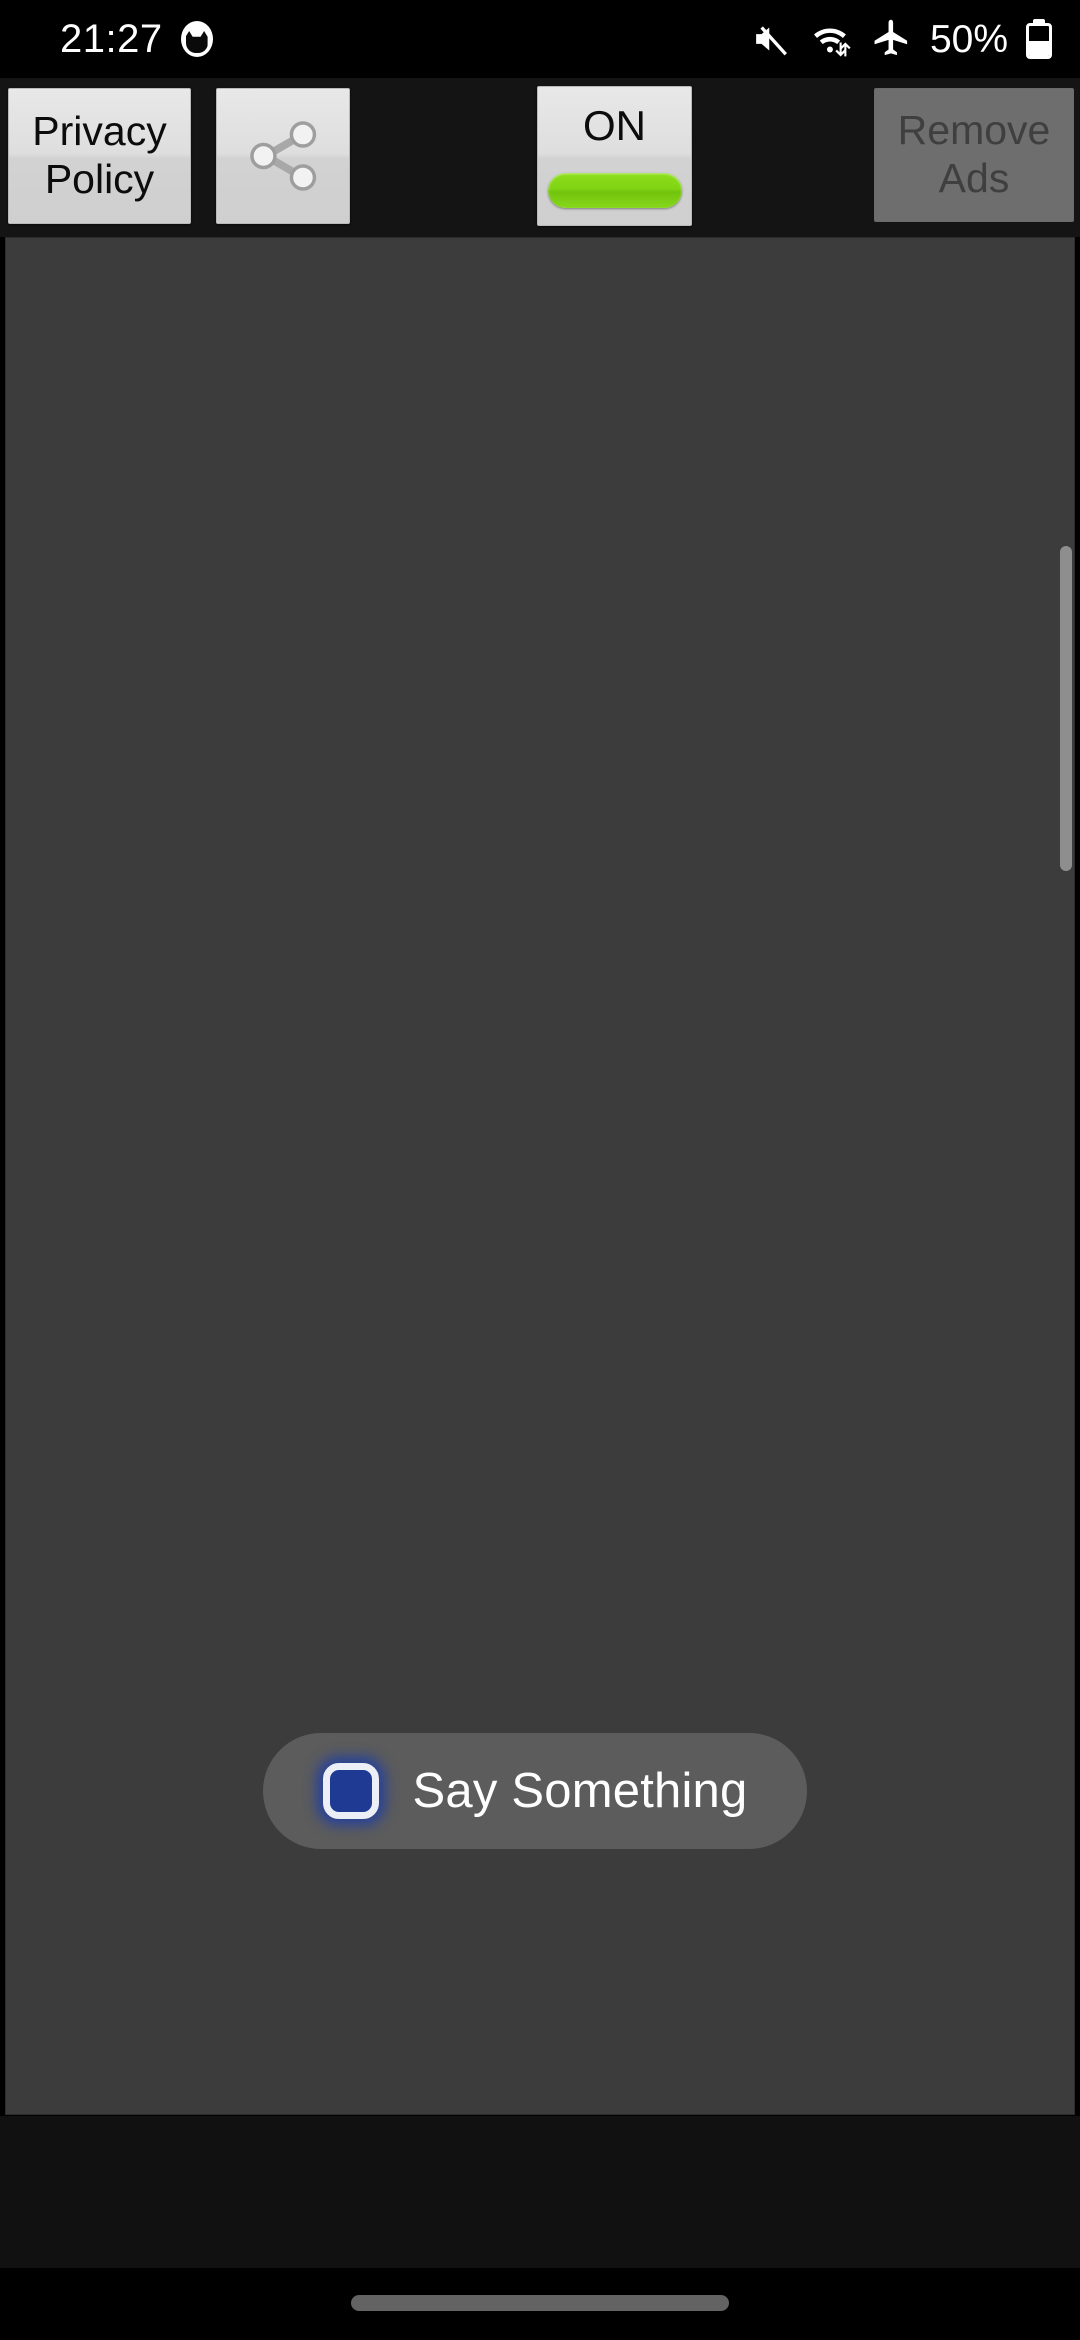 The width and height of the screenshot is (1080, 2340). I want to click on stop-square-icon, so click(350, 1791).